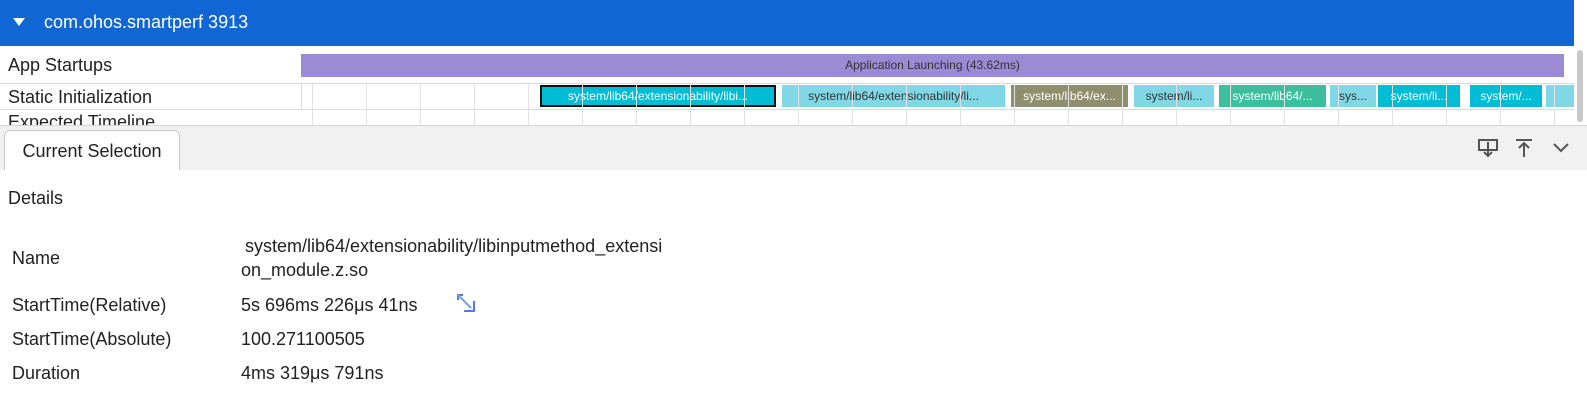 This screenshot has height=401, width=1587. I want to click on tab-current-selection: Current Selection, so click(92, 151).